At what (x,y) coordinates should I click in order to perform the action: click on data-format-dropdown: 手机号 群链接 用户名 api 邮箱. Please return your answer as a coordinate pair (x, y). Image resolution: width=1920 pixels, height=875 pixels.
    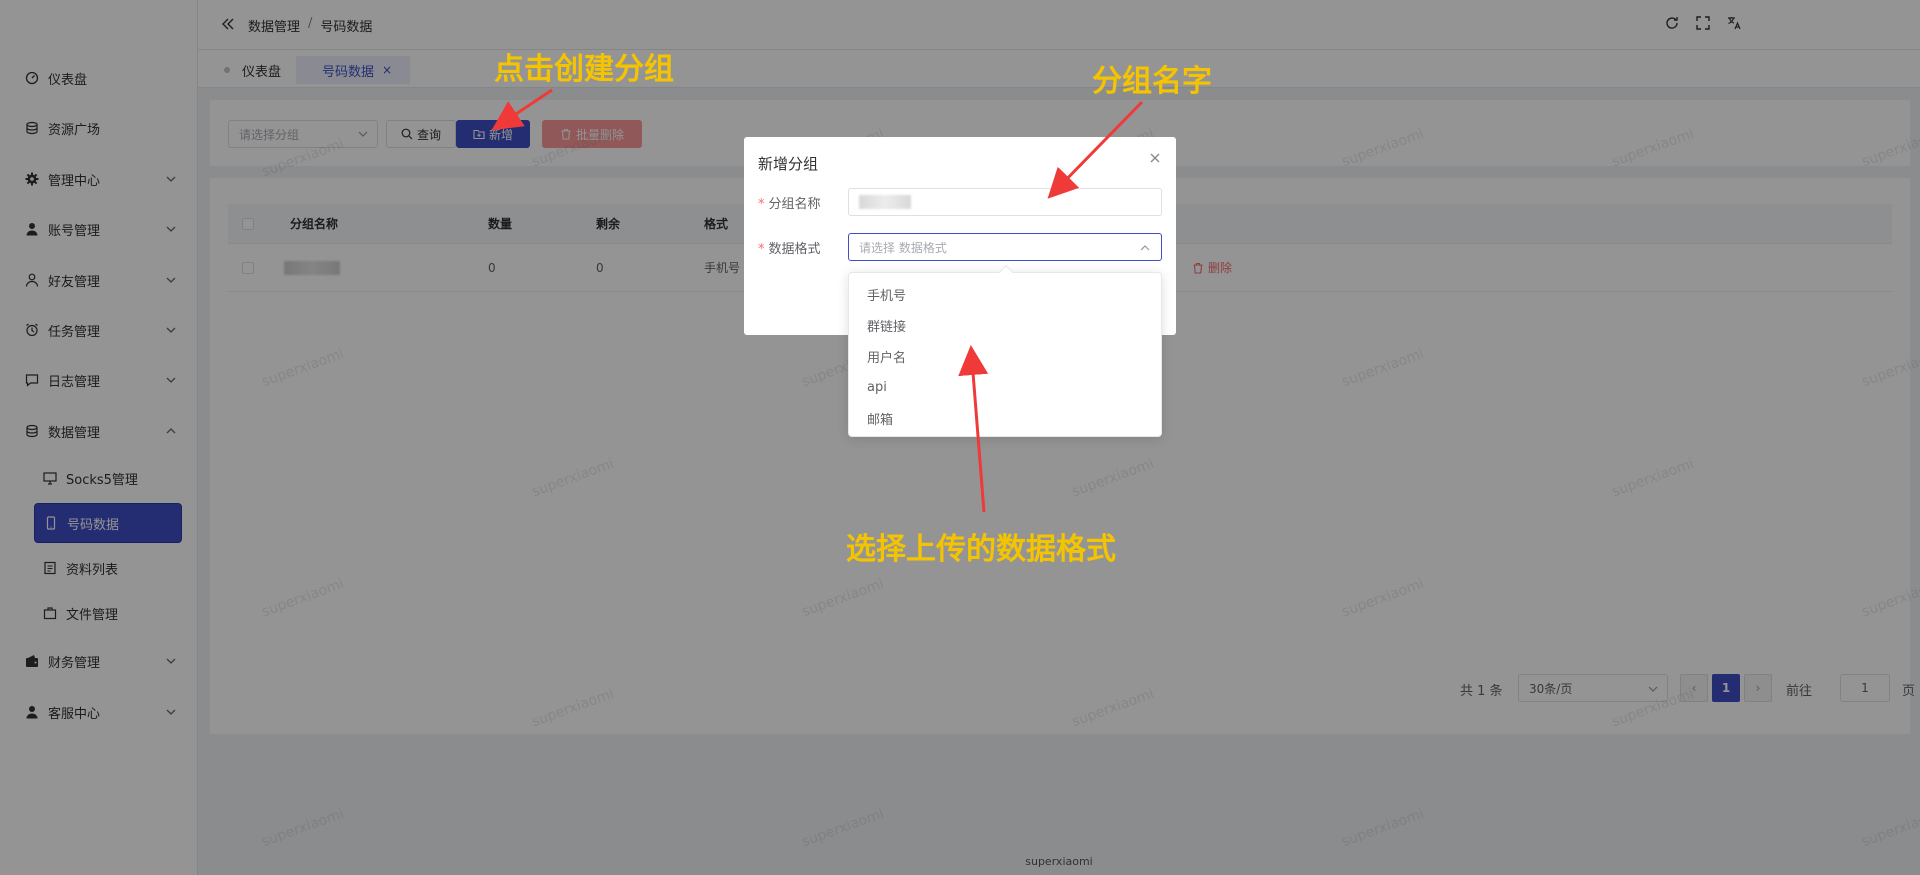
    Looking at the image, I should click on (1005, 350).